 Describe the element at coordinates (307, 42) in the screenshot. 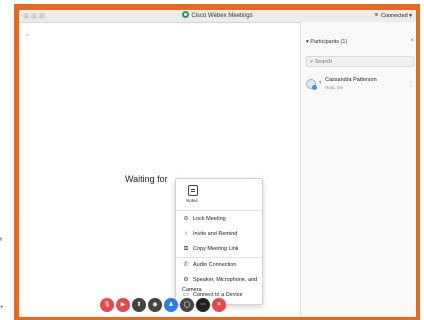

I see `chevron-down-icon: ▾` at that location.